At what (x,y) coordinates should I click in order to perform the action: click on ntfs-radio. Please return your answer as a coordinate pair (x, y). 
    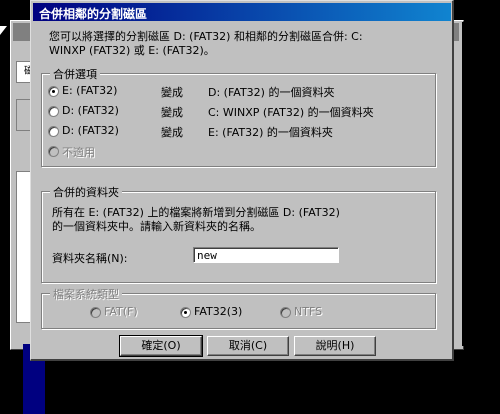
    Looking at the image, I should click on (285, 312).